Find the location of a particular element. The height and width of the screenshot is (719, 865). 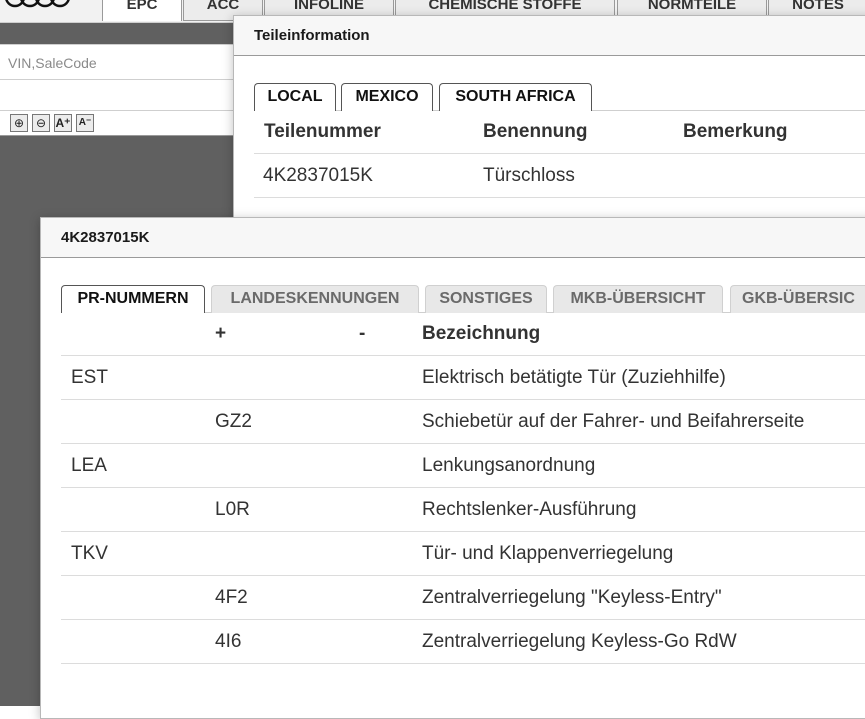

column-header-bezeichnung: Bezeichnung is located at coordinates (643, 334).